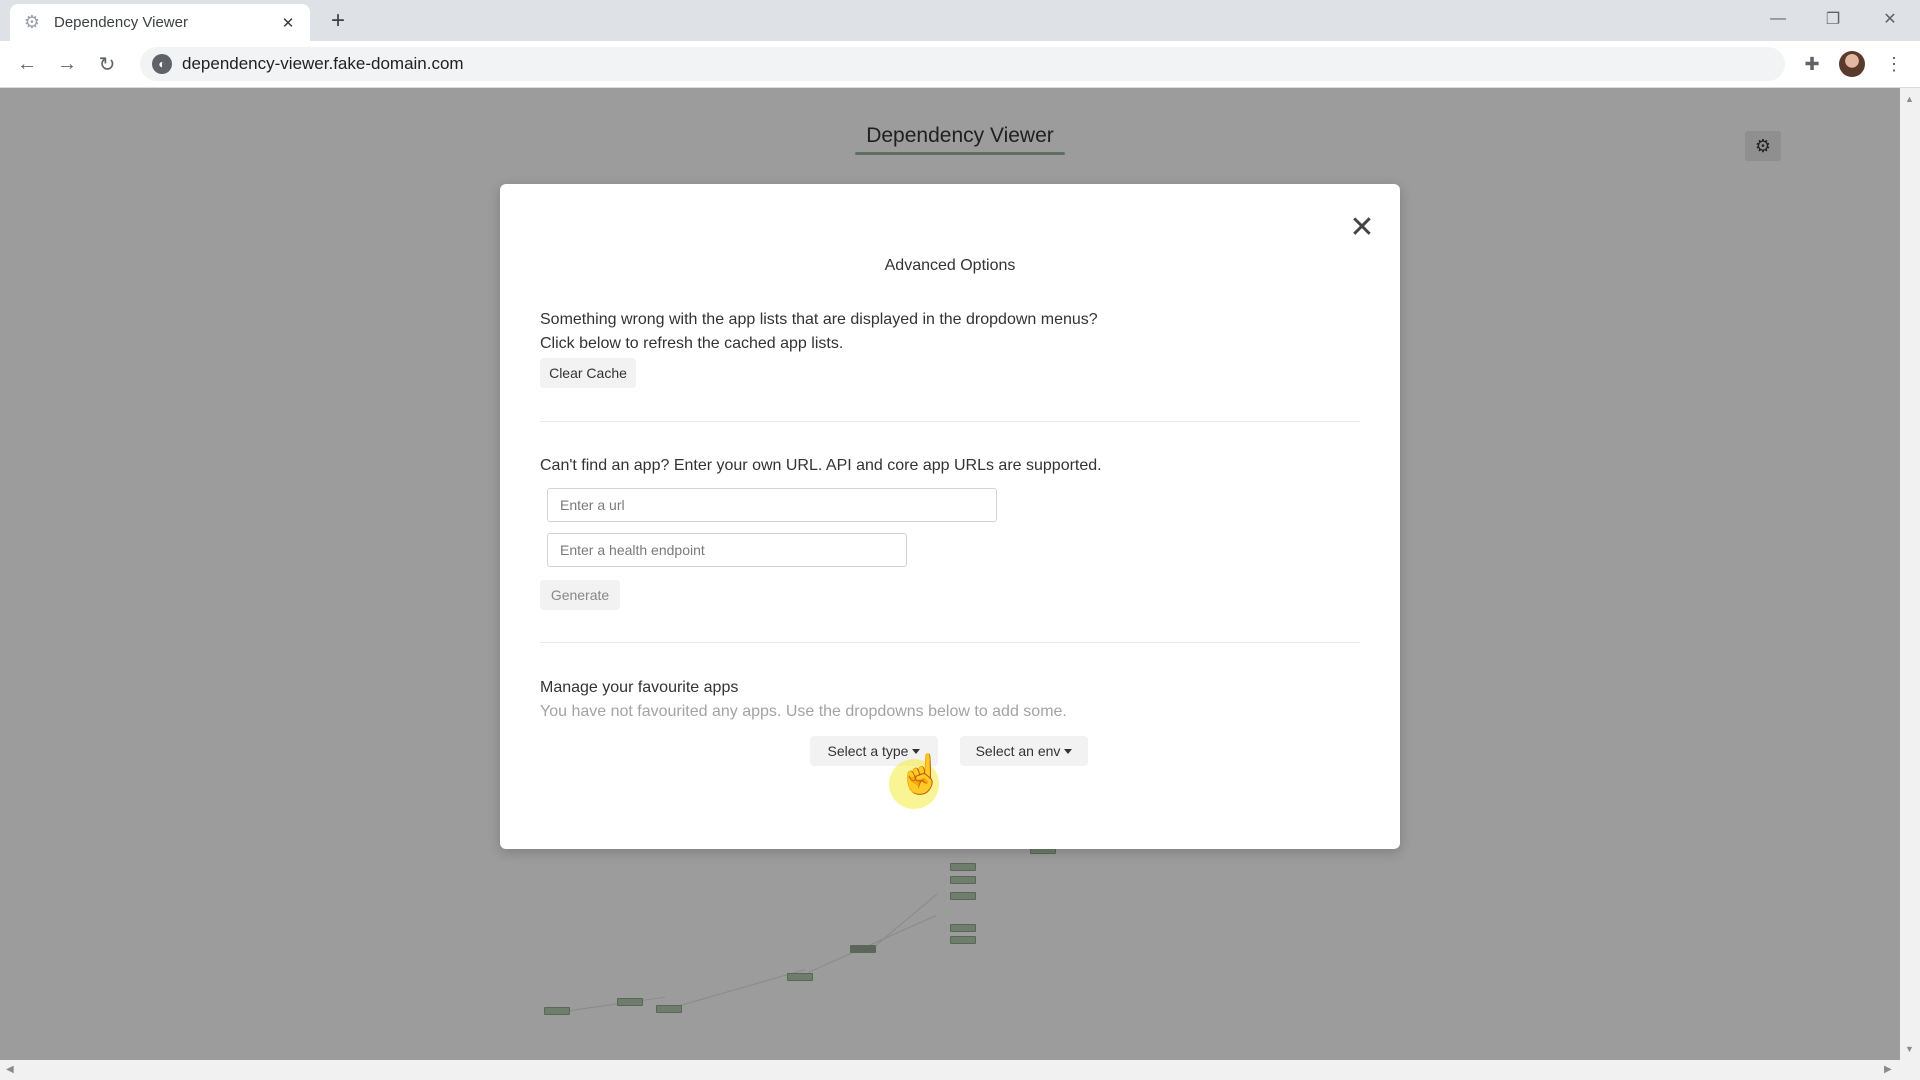 The image size is (1920, 1080). I want to click on puzzle-icon: ✚, so click(1812, 64).